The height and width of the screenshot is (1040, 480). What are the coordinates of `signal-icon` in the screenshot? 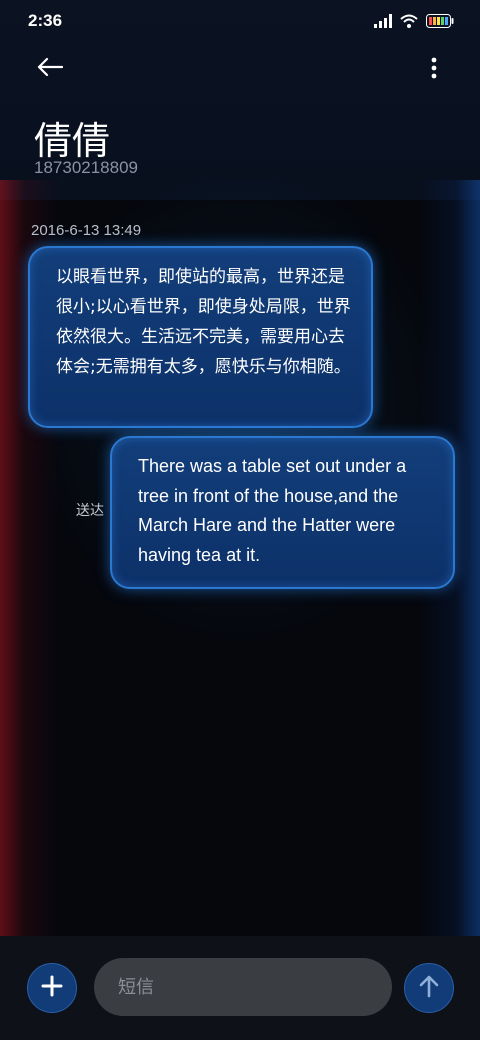 It's located at (383, 22).